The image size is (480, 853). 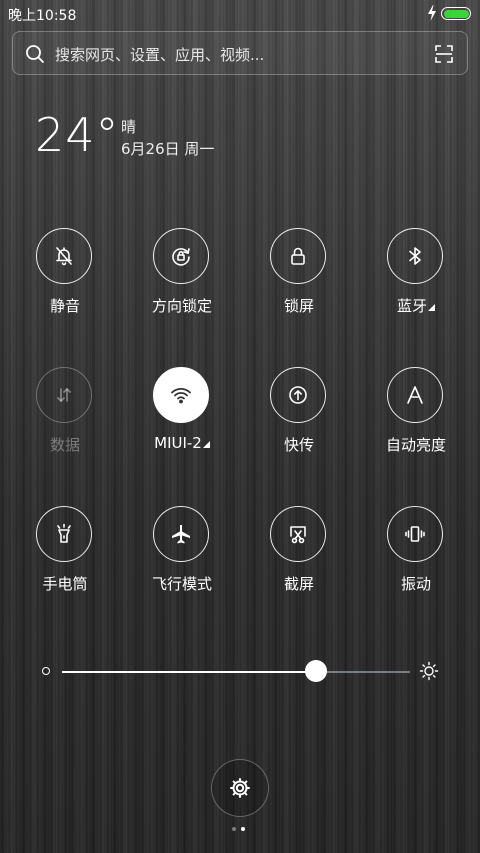 I want to click on charging-bolt-icon, so click(x=432, y=13).